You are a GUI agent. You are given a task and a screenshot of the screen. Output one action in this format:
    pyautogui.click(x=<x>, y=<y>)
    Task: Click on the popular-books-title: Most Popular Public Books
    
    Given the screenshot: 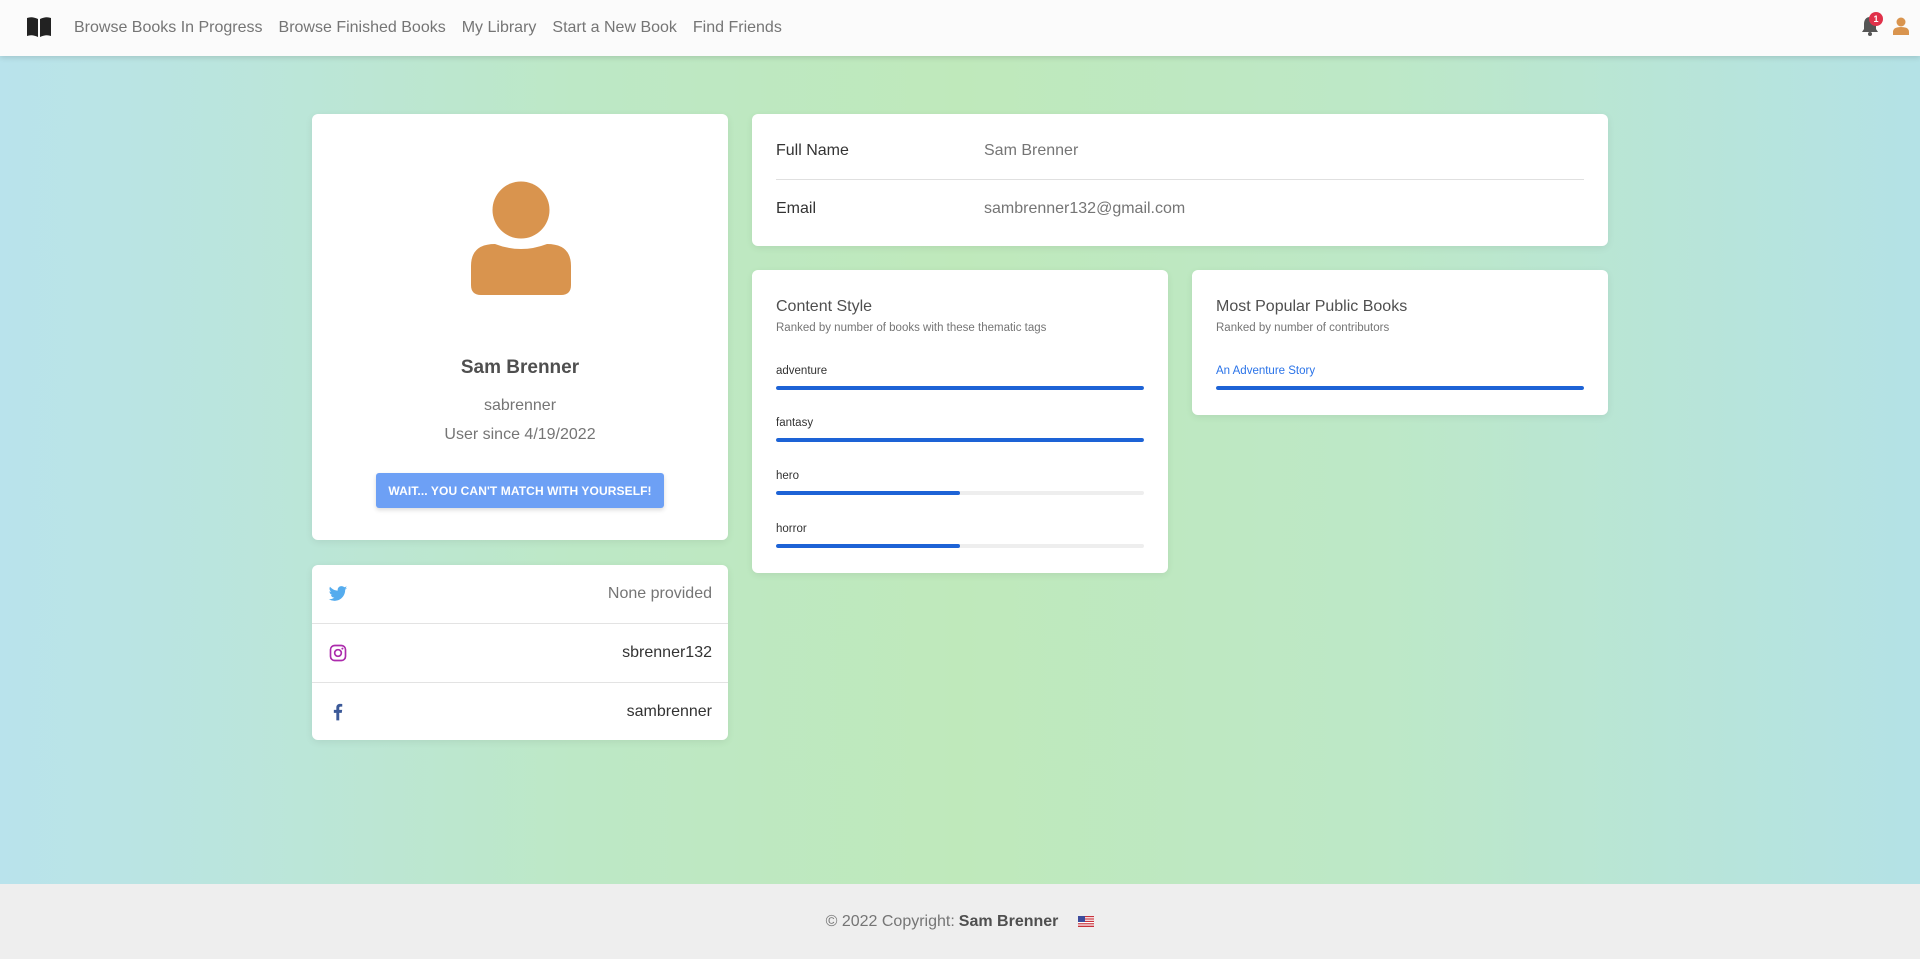 What is the action you would take?
    pyautogui.click(x=1312, y=306)
    